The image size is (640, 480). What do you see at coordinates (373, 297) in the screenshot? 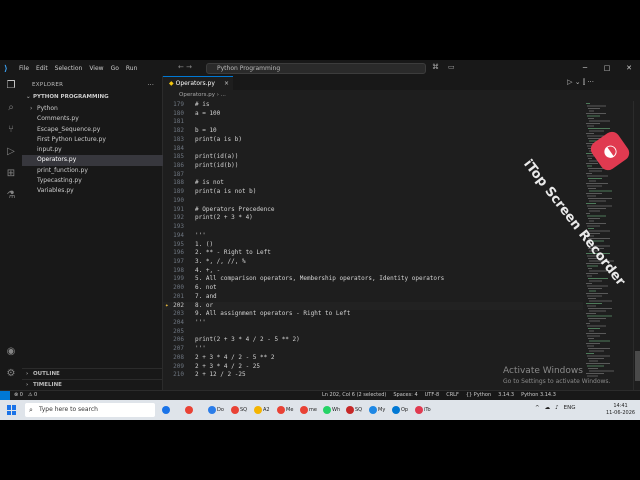
I see `code-line: 201 7. and` at bounding box center [373, 297].